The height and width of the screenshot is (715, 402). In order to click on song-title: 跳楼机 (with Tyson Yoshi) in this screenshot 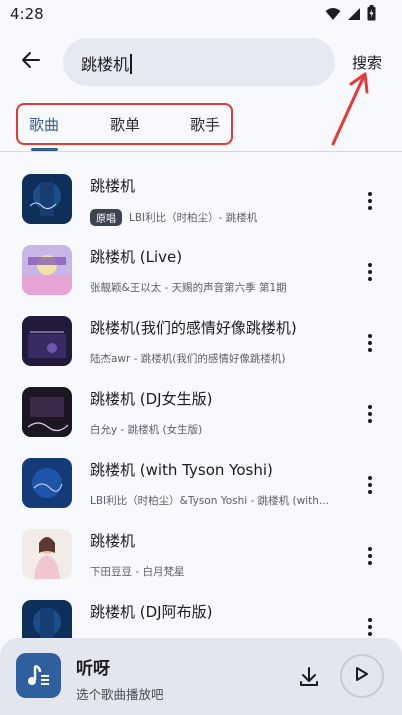, I will do `click(181, 470)`.